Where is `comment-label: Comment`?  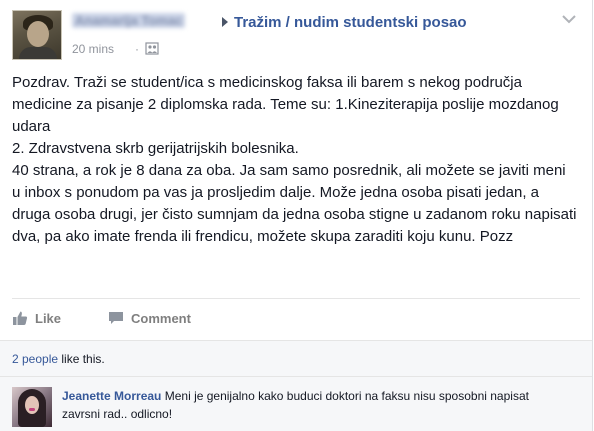
comment-label: Comment is located at coordinates (161, 318).